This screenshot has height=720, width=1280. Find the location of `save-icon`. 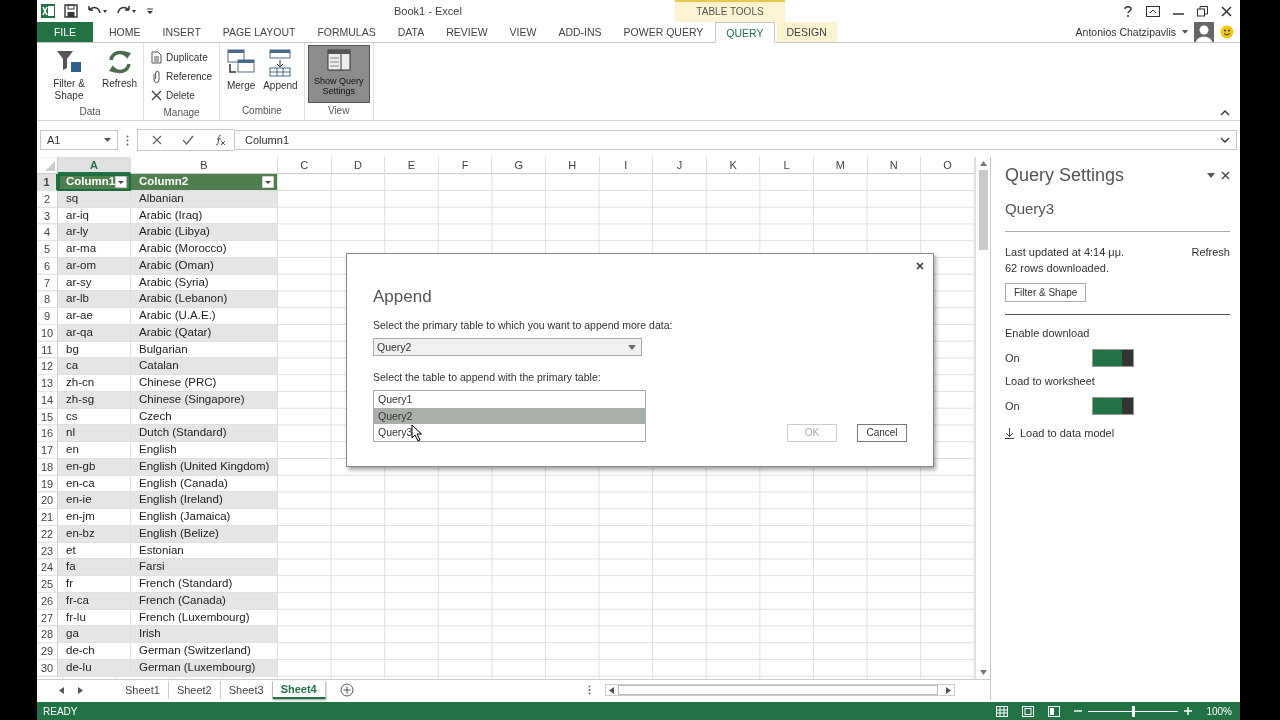

save-icon is located at coordinates (71, 11).